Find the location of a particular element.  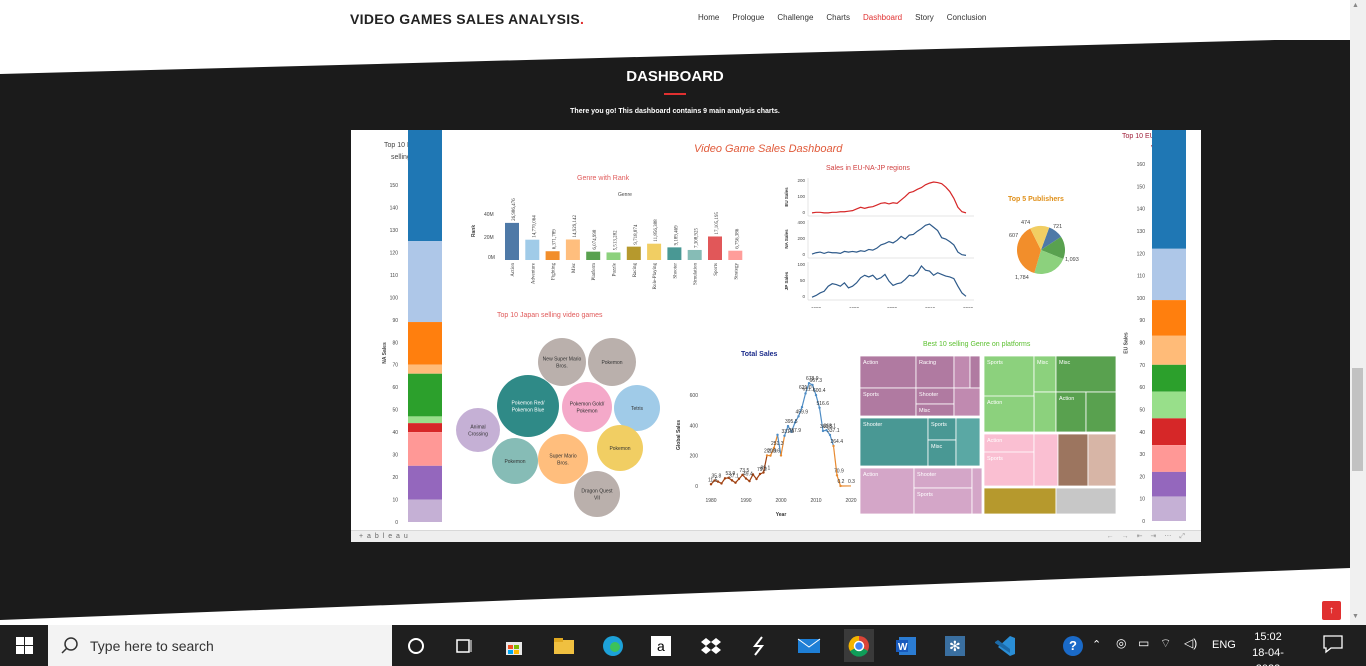

na-tick-label: 130 is located at coordinates (394, 231).